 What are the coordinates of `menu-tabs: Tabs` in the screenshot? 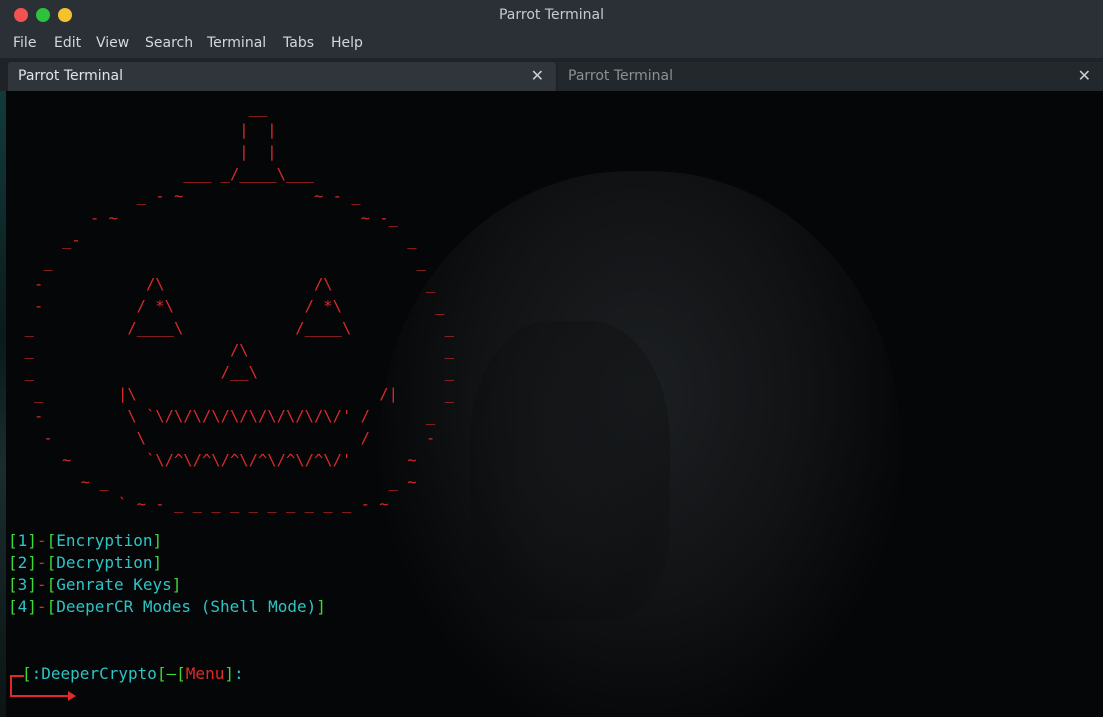 It's located at (298, 43).